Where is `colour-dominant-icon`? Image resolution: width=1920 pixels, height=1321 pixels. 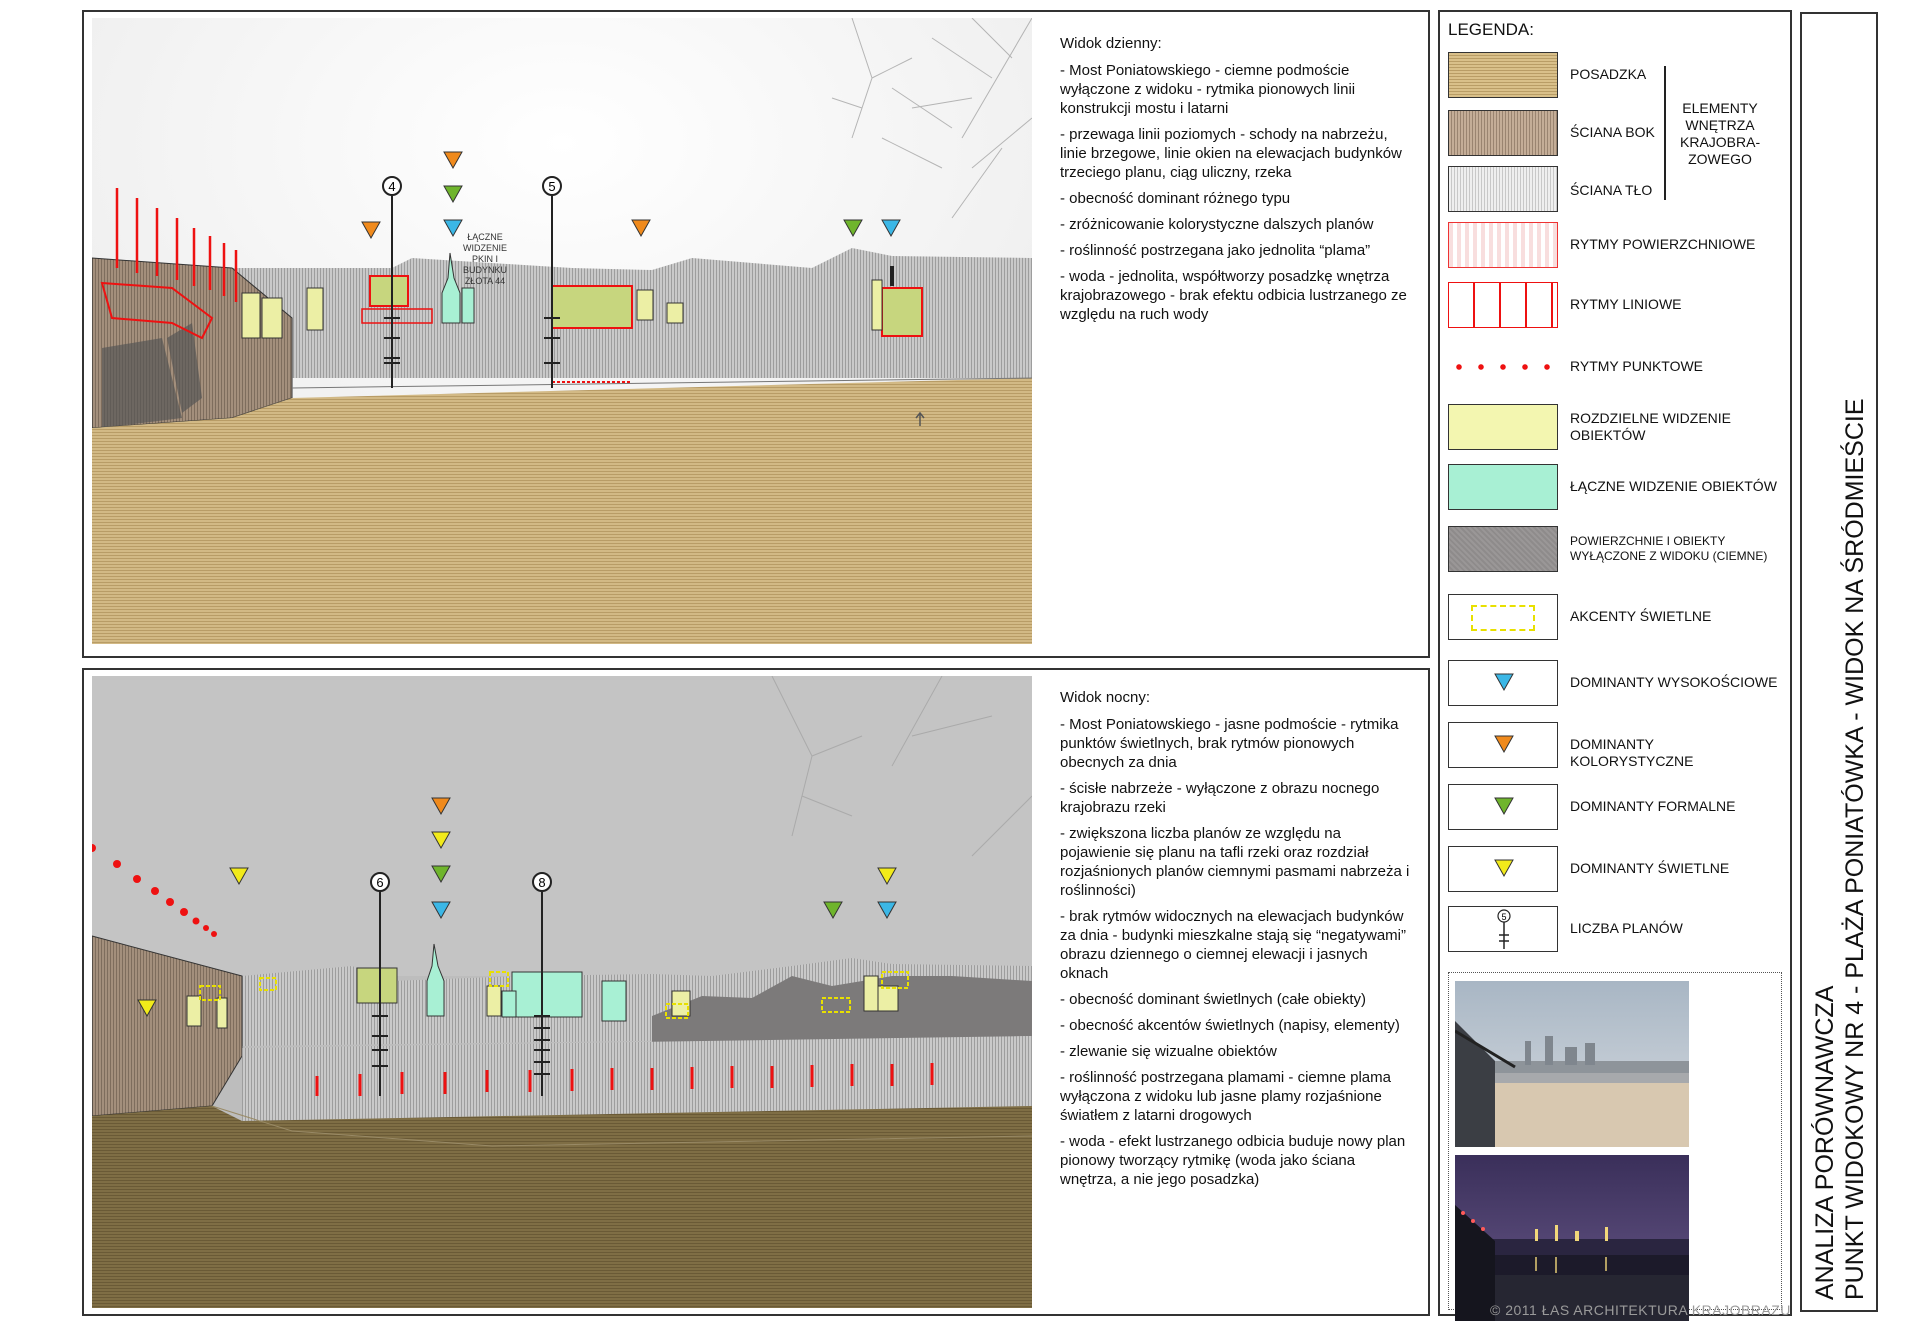
colour-dominant-icon is located at coordinates (1504, 744).